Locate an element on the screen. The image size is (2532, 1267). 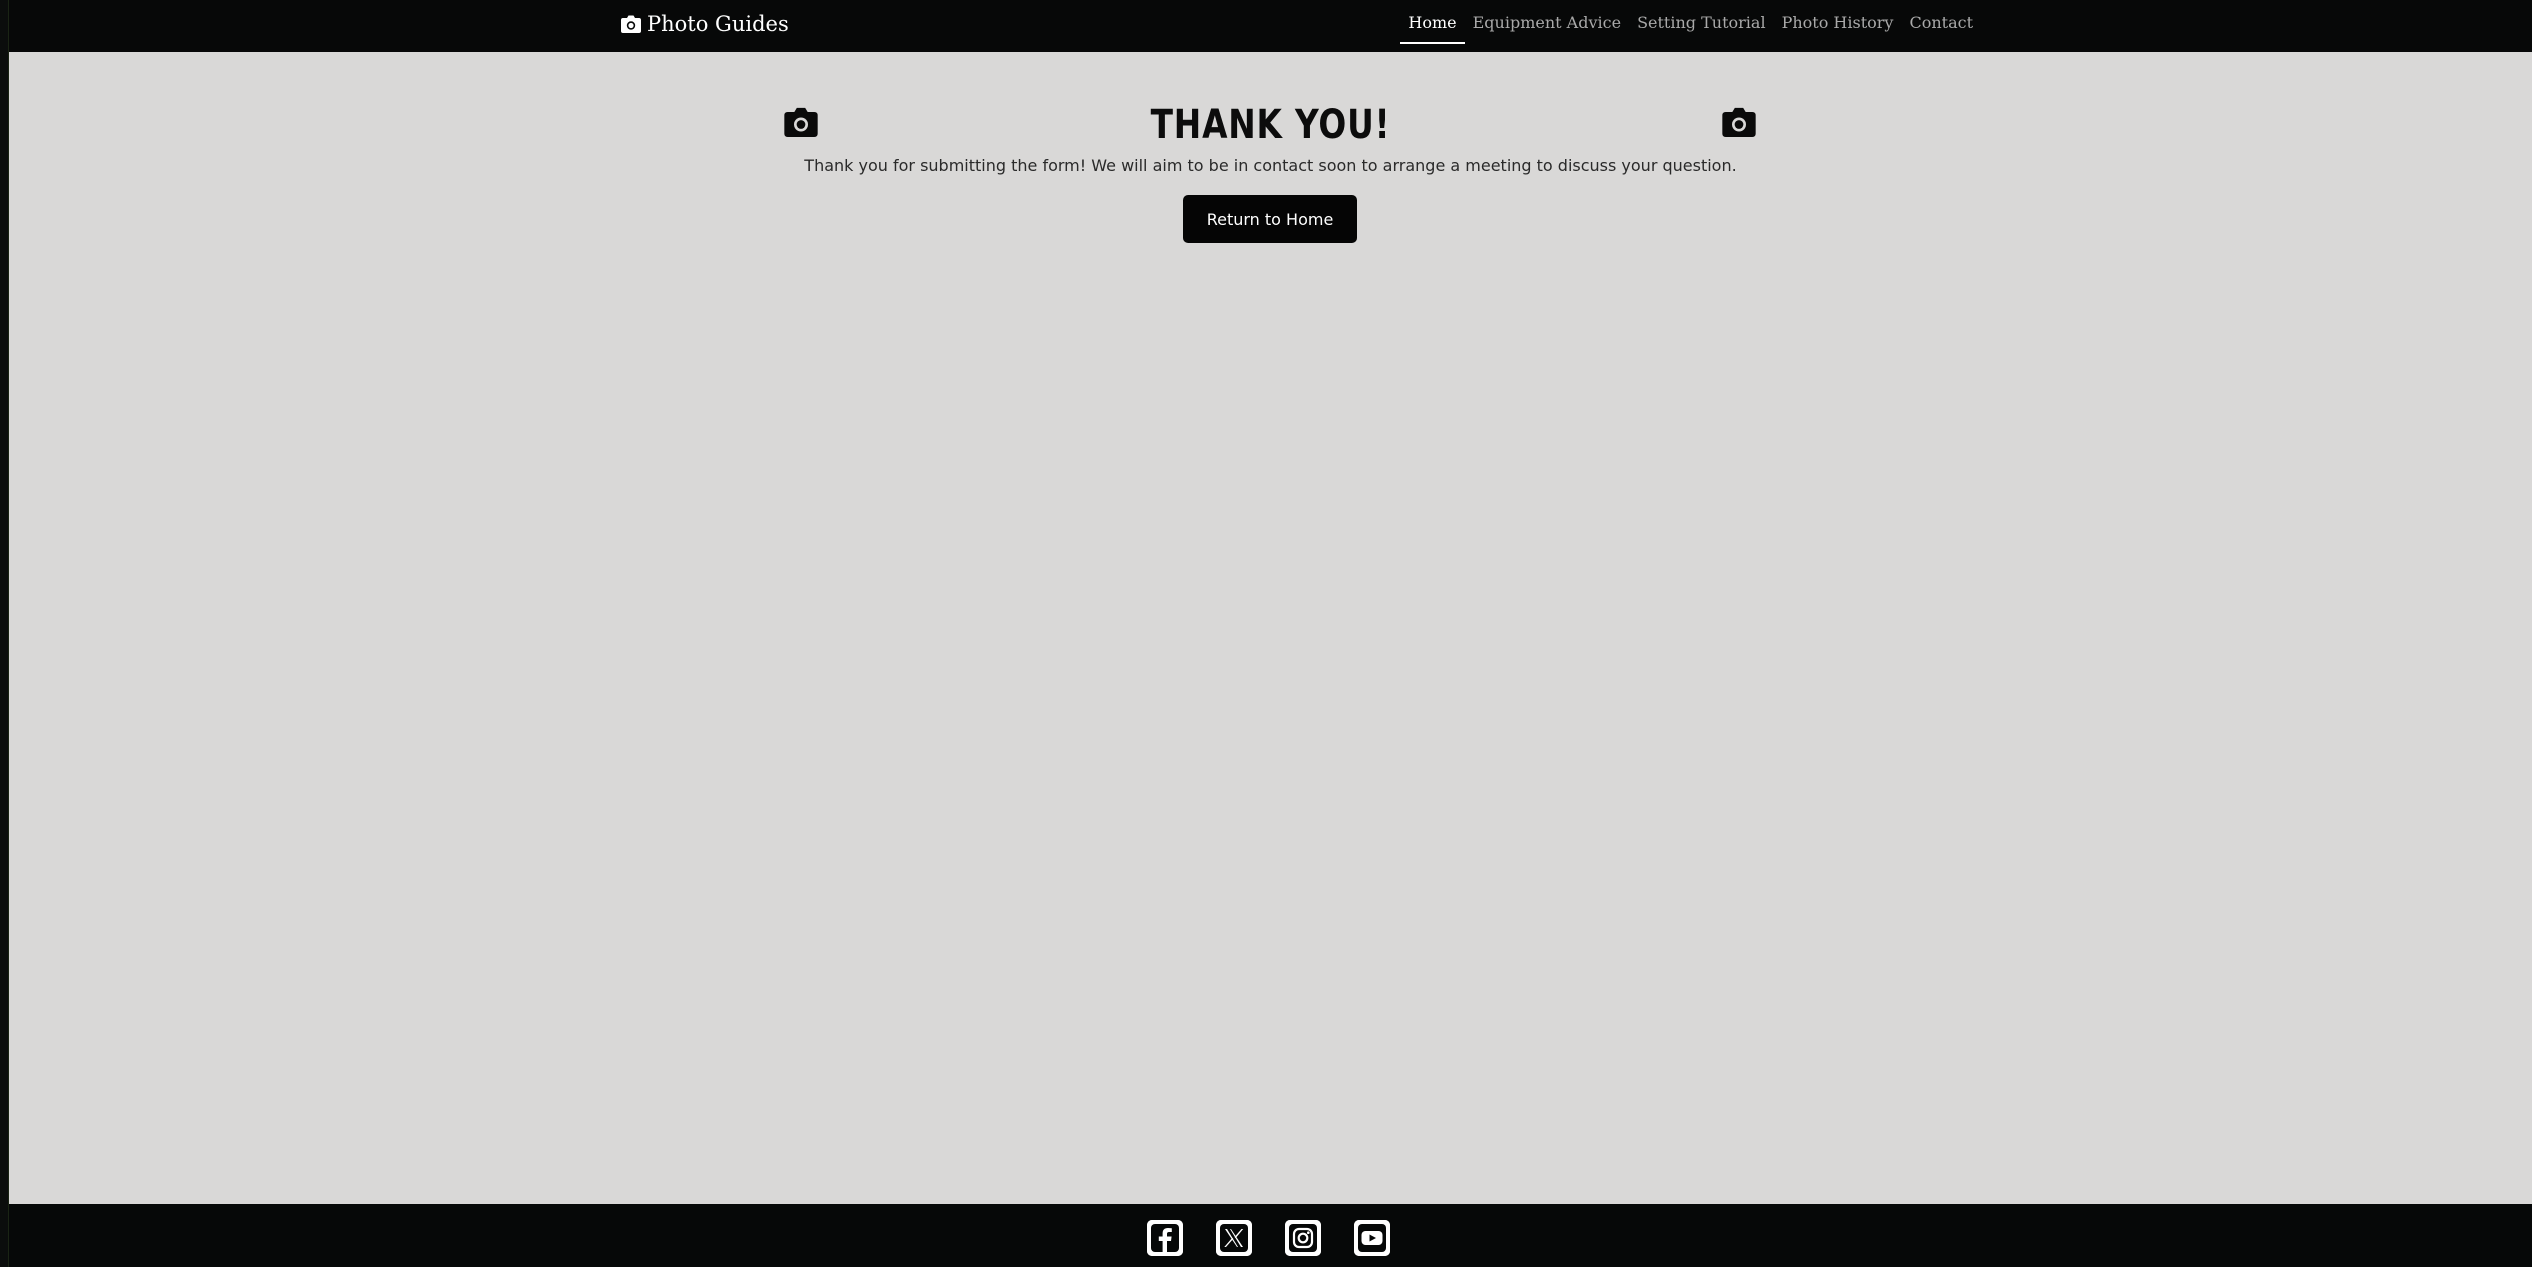
brand-name: Photo Guides is located at coordinates (718, 24).